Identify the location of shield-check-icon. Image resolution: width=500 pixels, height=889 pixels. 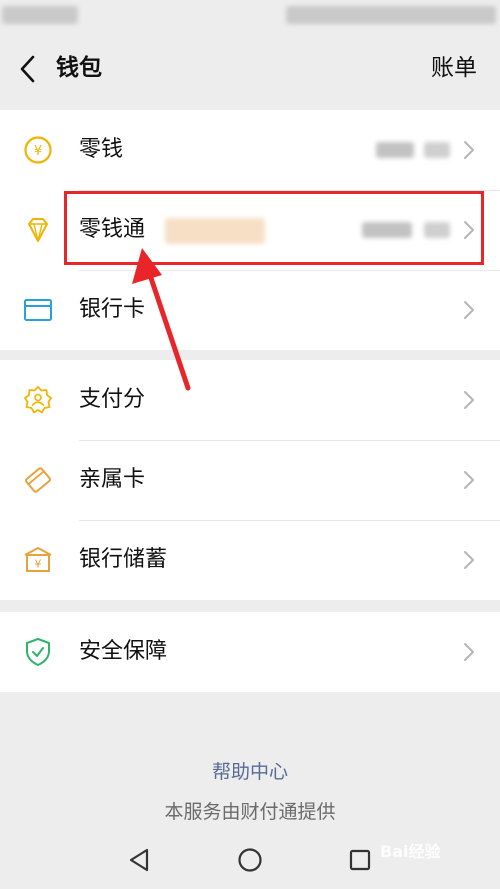
(38, 652).